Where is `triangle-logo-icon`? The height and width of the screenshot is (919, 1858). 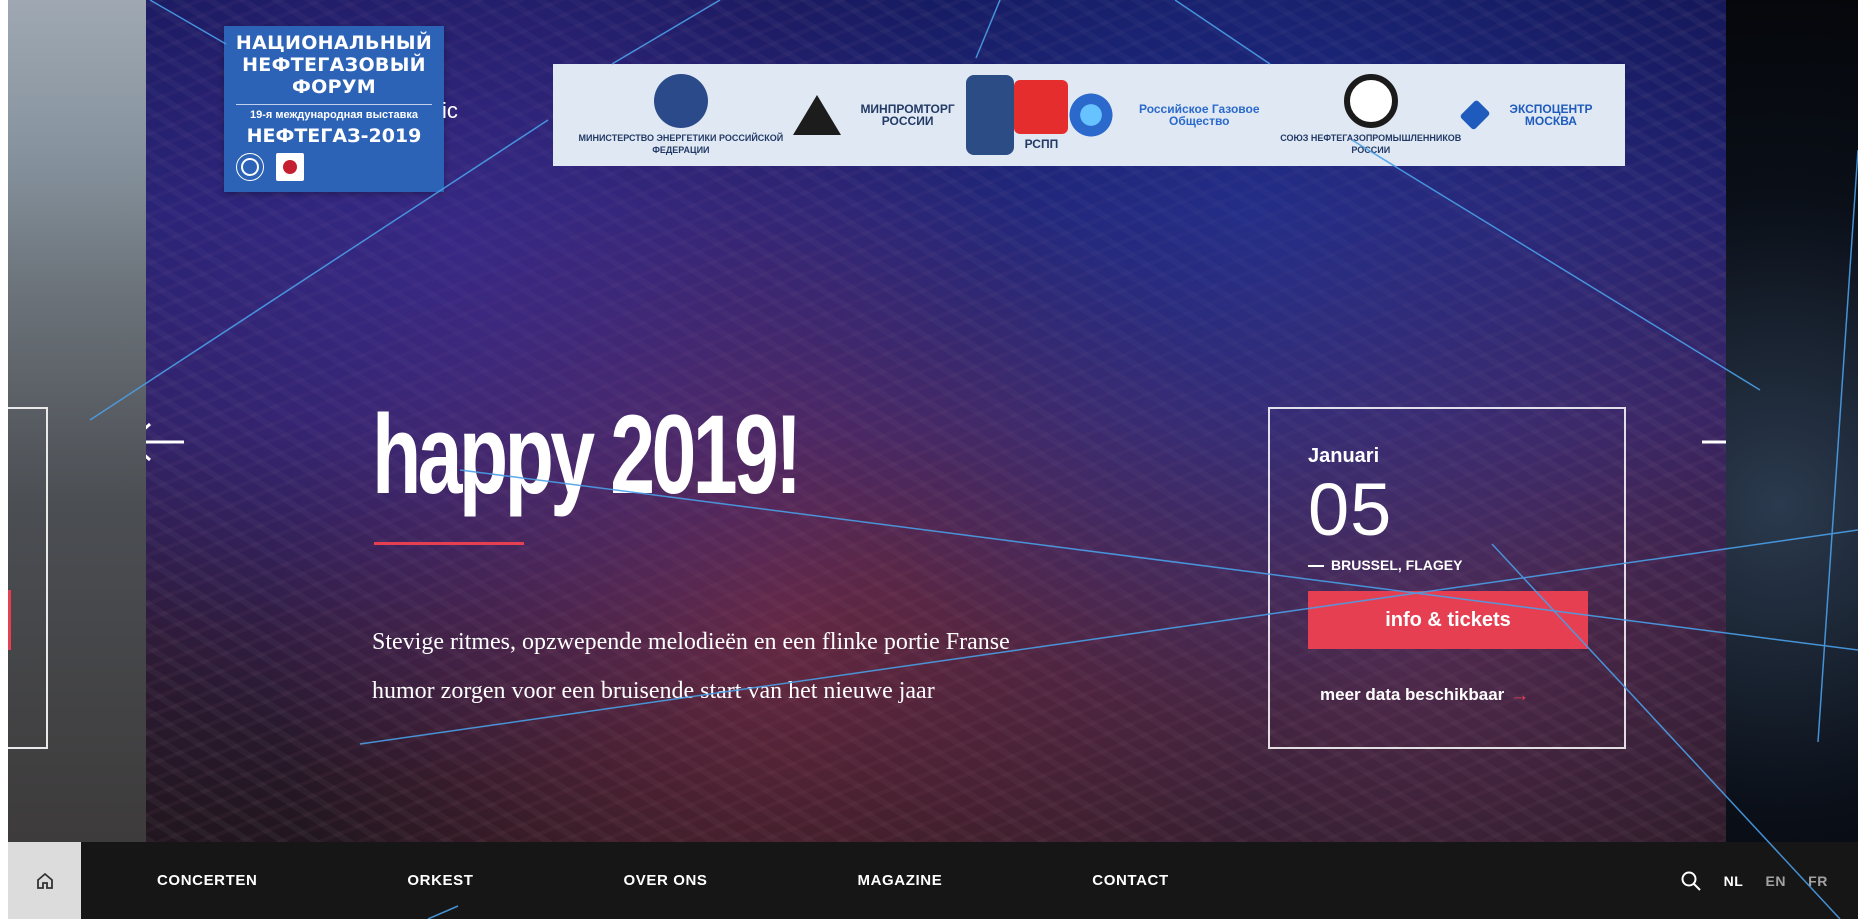
triangle-logo-icon is located at coordinates (816, 115).